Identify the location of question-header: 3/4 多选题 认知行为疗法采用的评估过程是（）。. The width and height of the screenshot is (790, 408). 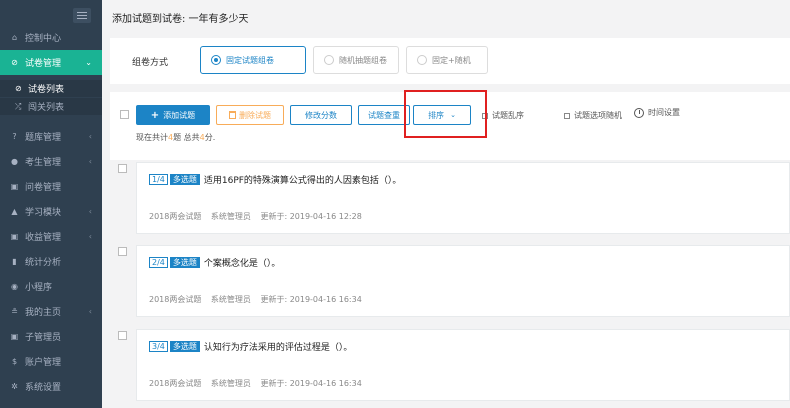
(250, 346).